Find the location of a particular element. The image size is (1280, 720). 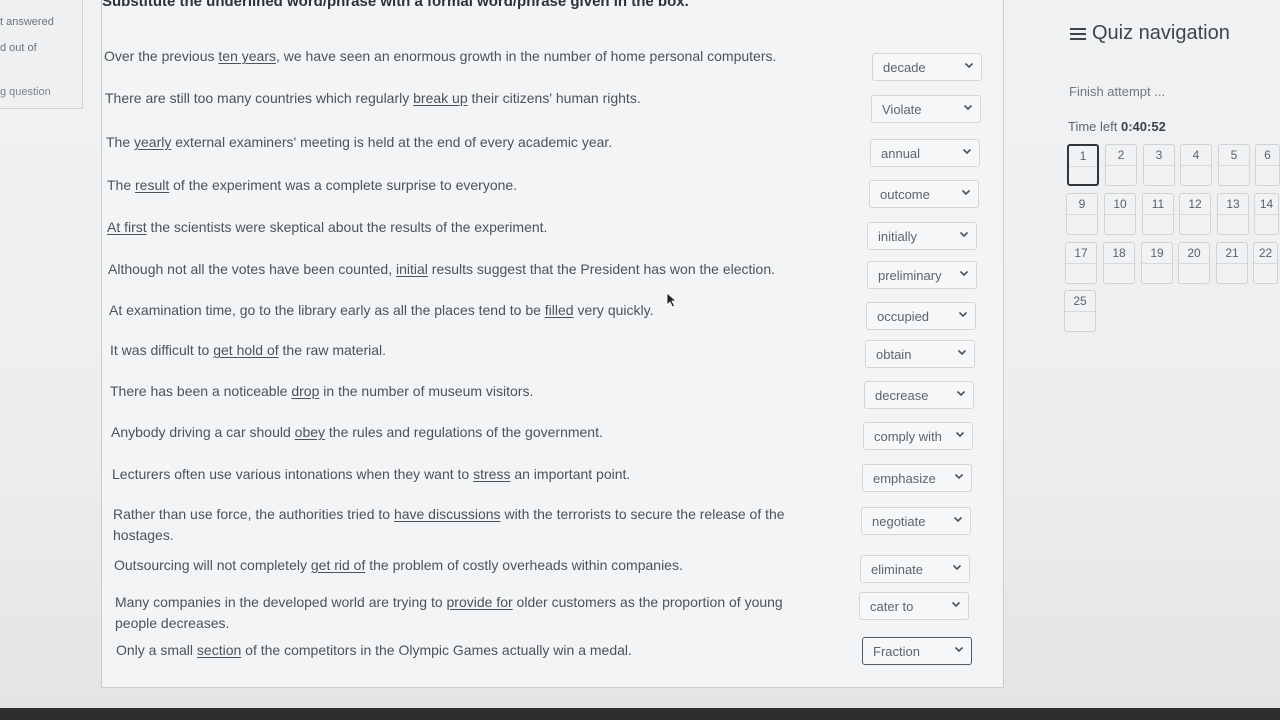

answer-dropdown: annual is located at coordinates (925, 153).